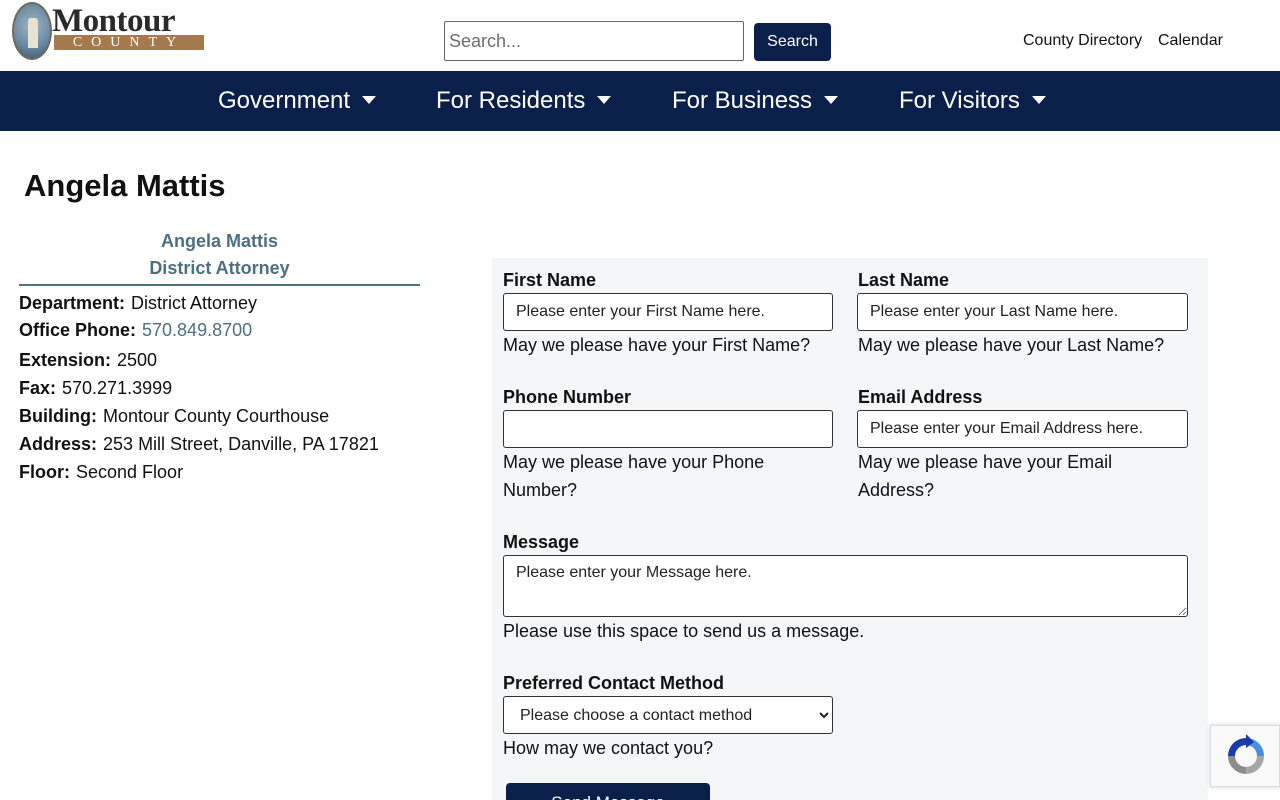 The width and height of the screenshot is (1280, 800). I want to click on row-label: Floor:, so click(44, 472).